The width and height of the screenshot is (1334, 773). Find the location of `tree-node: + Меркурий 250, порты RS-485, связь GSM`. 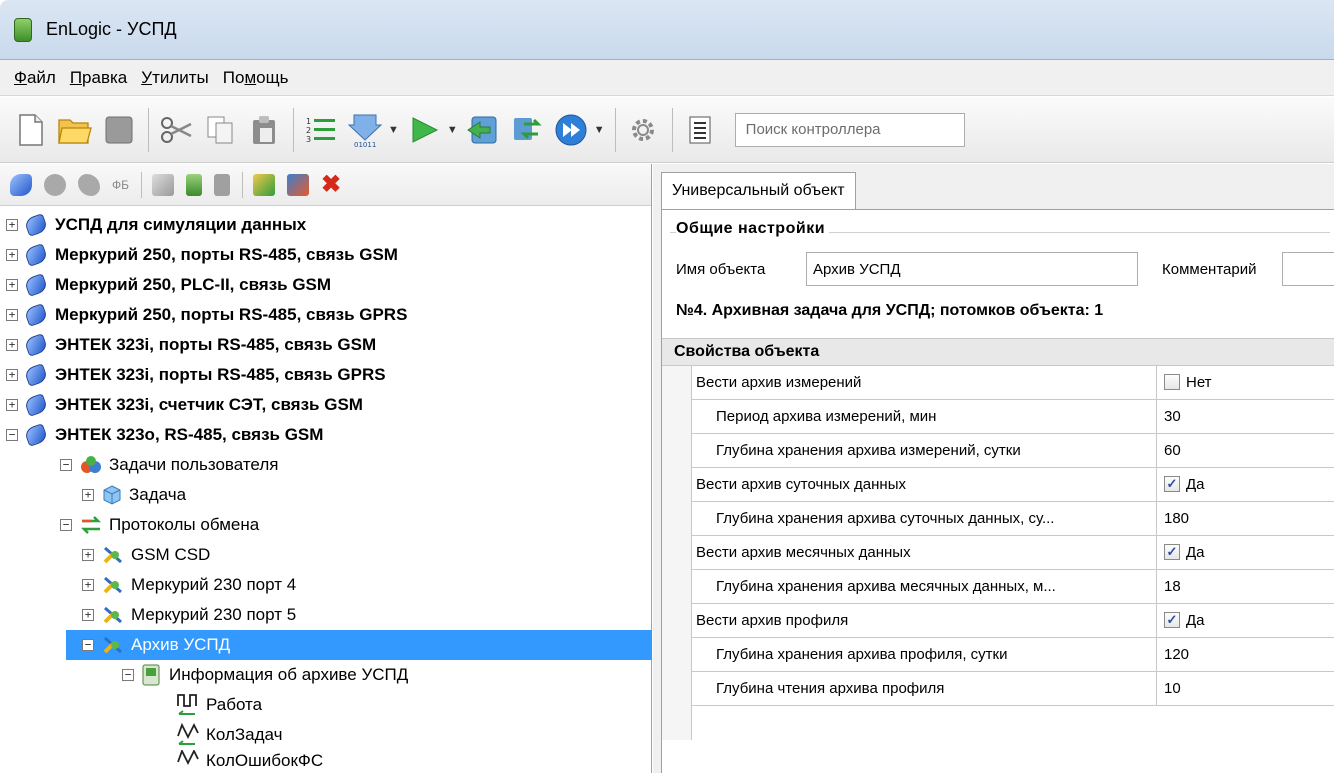

tree-node: + Меркурий 250, порты RS-485, связь GSM is located at coordinates (202, 255).